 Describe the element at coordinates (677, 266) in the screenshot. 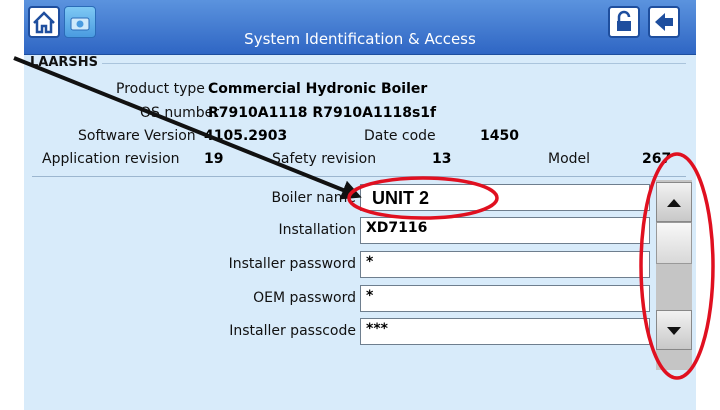

I see `scrollbar-highlight` at that location.